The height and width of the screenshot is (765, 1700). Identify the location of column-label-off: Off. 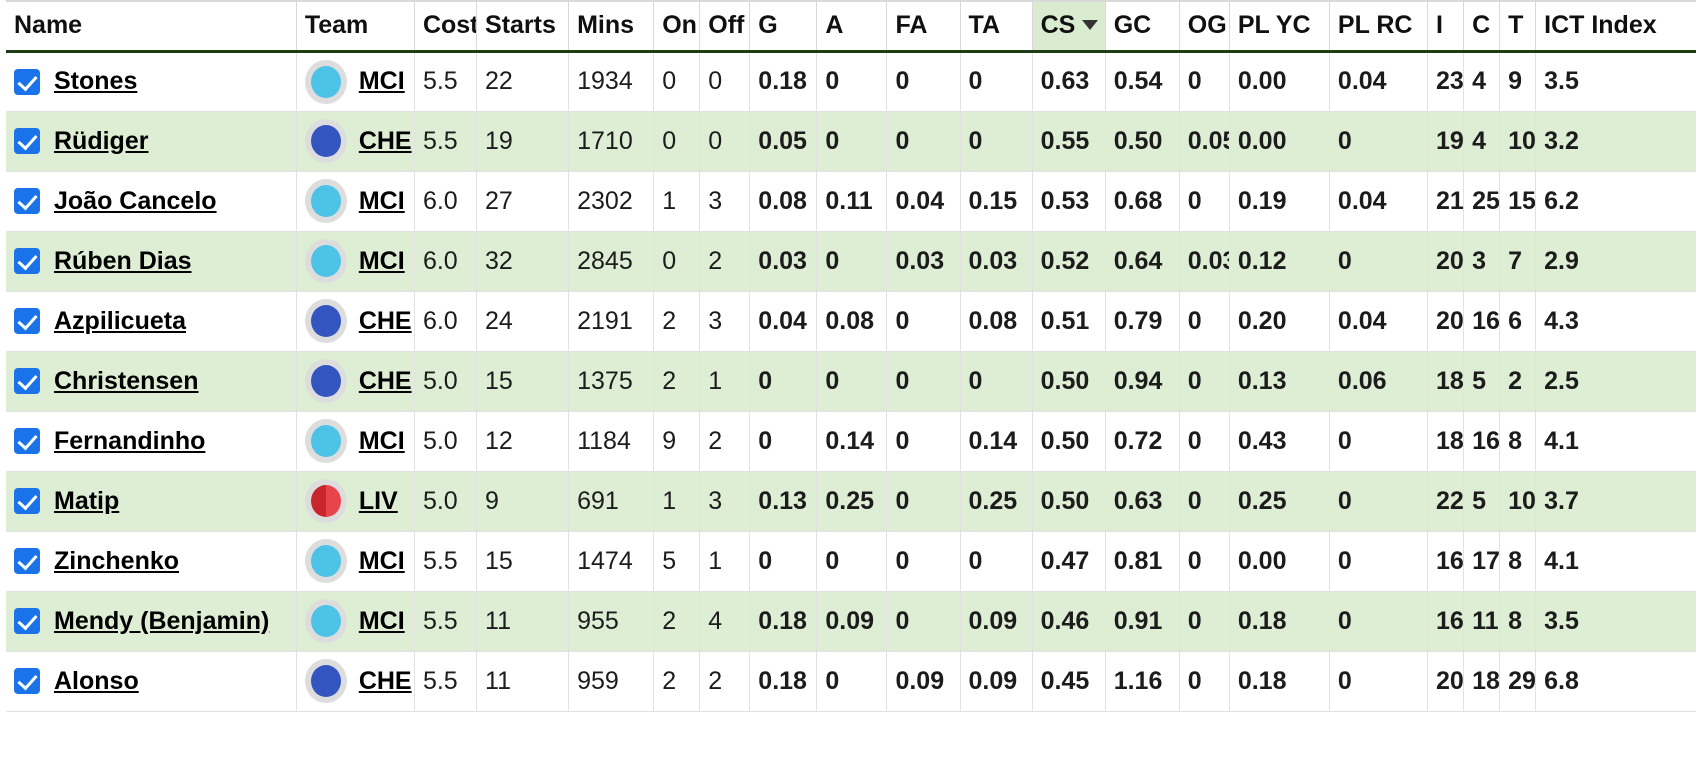
(726, 24).